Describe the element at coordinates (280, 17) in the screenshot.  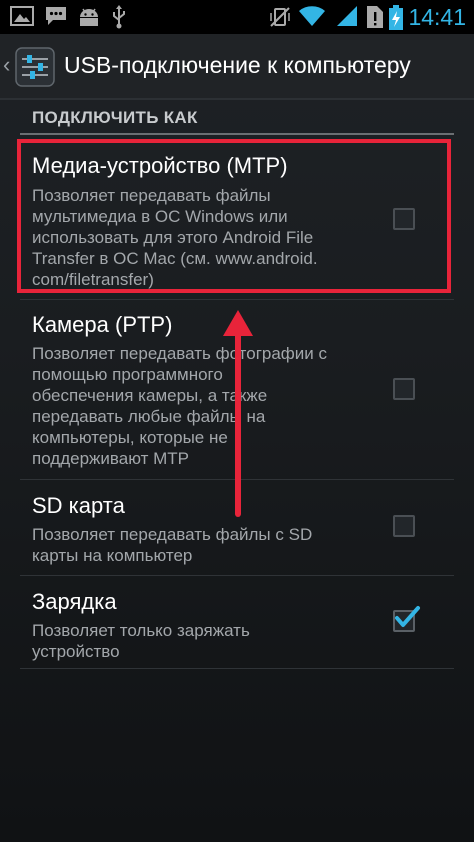
I see `vibrate-off-icon` at that location.